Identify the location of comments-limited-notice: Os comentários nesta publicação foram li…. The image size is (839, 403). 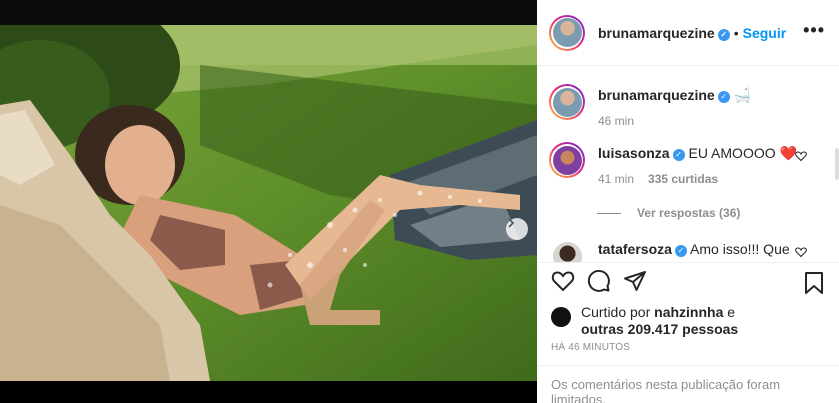
(688, 384).